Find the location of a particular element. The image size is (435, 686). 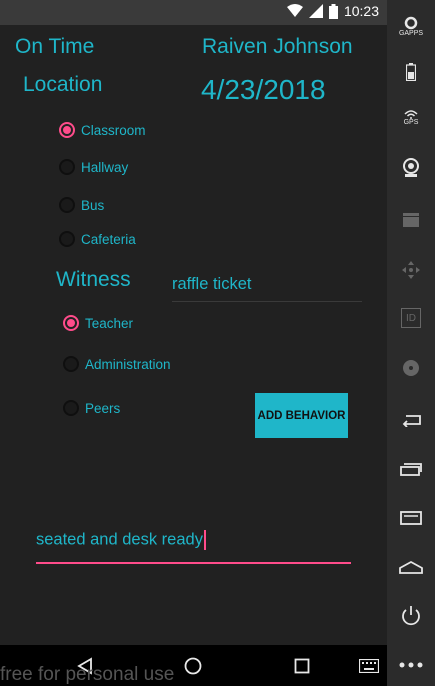

behavior-input-value: seated and desk ready is located at coordinates (119, 539).